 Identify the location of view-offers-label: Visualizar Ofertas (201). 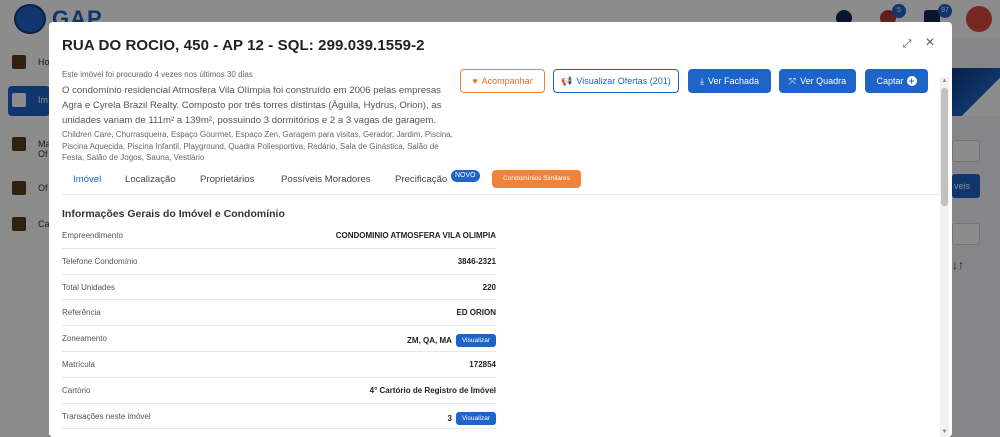
(623, 81).